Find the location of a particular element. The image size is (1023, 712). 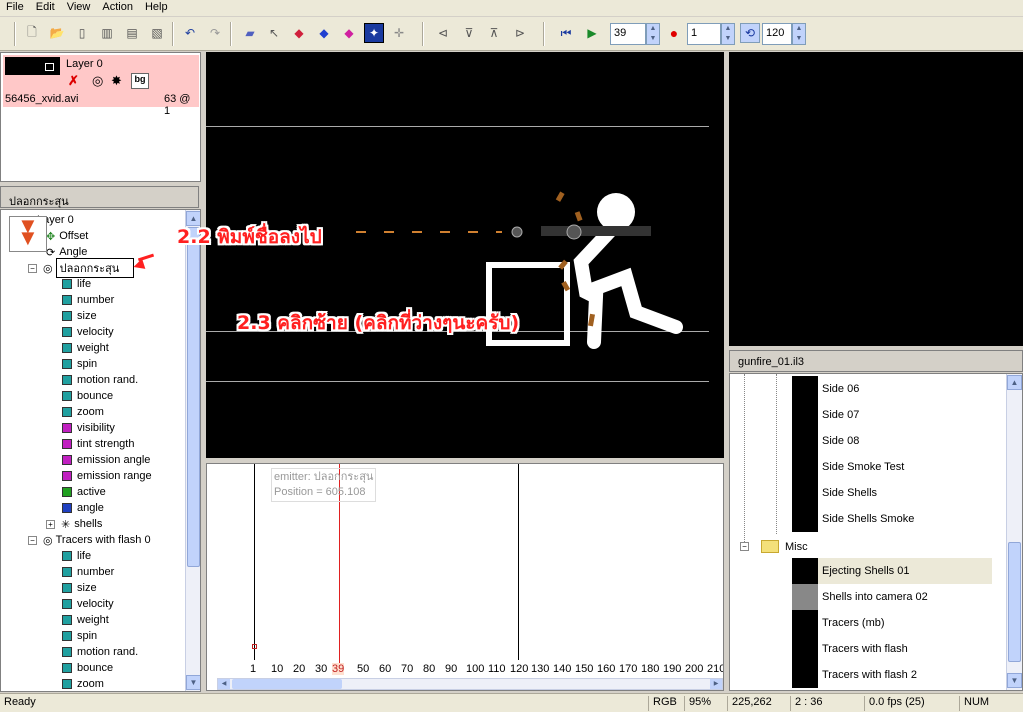

record-input: 1 is located at coordinates (704, 34).